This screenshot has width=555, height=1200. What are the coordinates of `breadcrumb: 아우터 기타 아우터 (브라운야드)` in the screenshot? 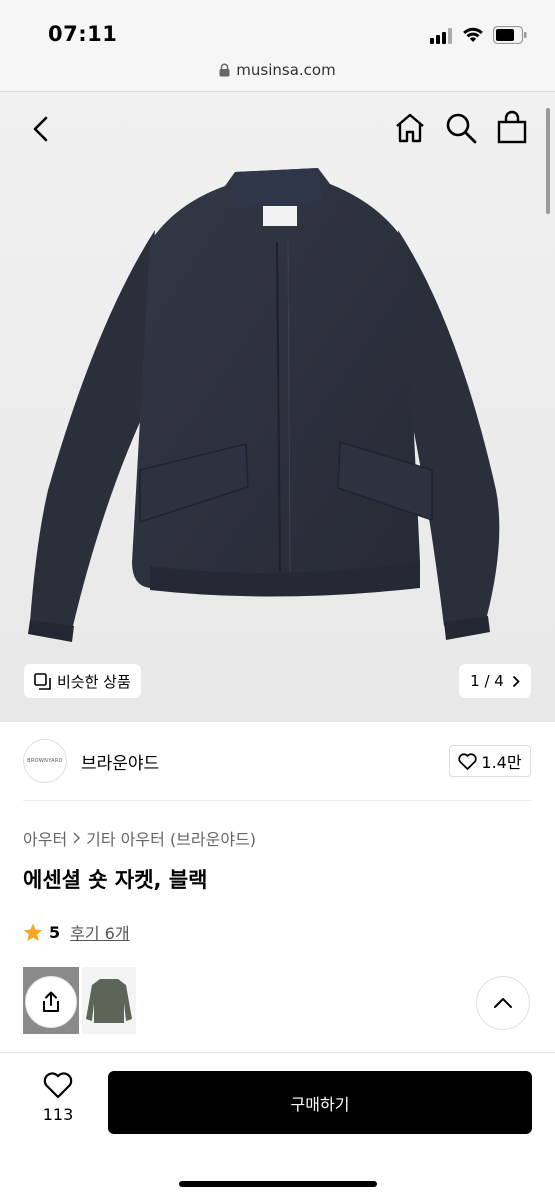 It's located at (139, 838).